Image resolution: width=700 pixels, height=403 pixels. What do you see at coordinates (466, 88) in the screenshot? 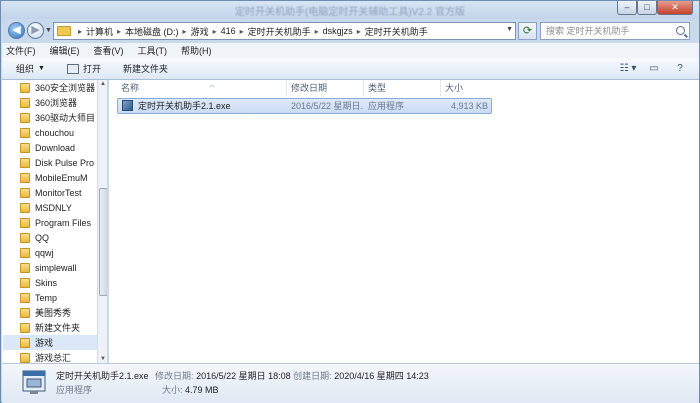
I see `column-header-size: 大小` at bounding box center [466, 88].